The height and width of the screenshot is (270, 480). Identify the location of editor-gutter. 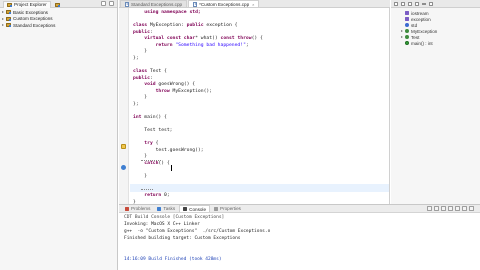
(124, 106).